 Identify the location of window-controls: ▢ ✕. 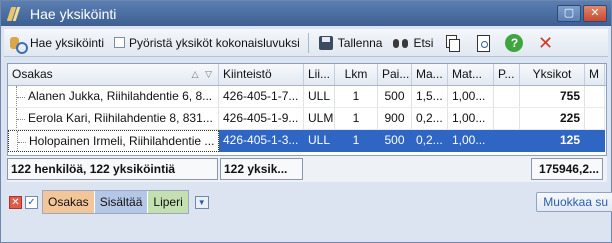
(582, 13).